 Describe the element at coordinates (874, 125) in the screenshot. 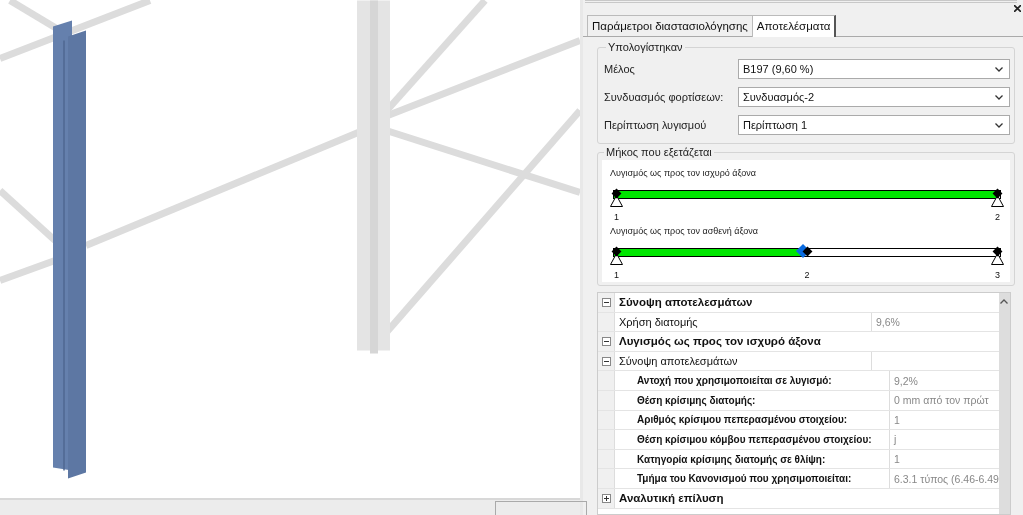

I see `dropdown: Περίπτωση 1` at that location.